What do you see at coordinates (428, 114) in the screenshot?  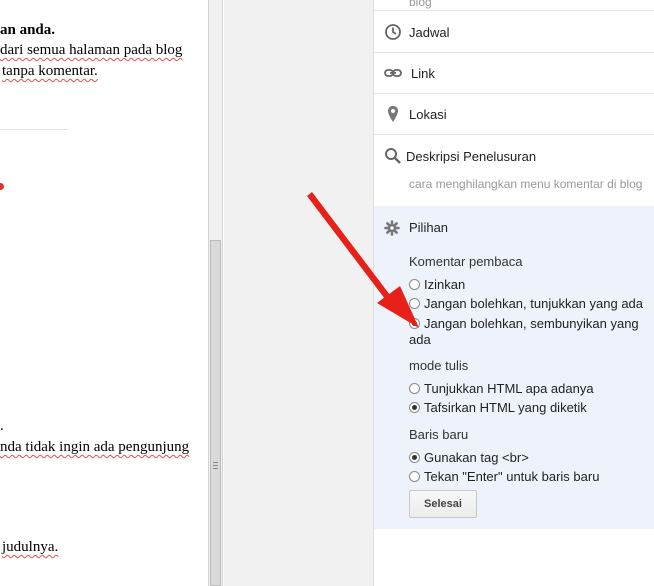 I see `settings-item-label: Lokasi` at bounding box center [428, 114].